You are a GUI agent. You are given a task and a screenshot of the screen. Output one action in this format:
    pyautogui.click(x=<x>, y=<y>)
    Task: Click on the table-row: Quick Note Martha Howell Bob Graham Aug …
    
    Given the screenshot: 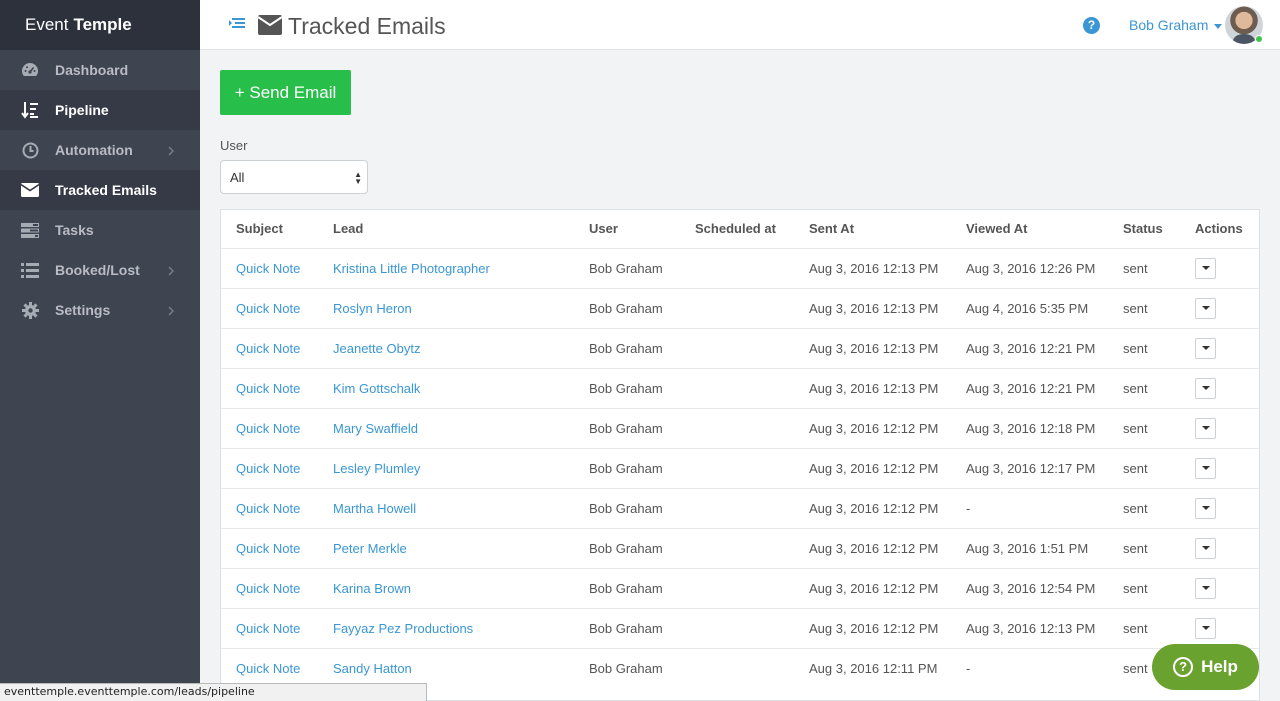 What is the action you would take?
    pyautogui.click(x=740, y=507)
    